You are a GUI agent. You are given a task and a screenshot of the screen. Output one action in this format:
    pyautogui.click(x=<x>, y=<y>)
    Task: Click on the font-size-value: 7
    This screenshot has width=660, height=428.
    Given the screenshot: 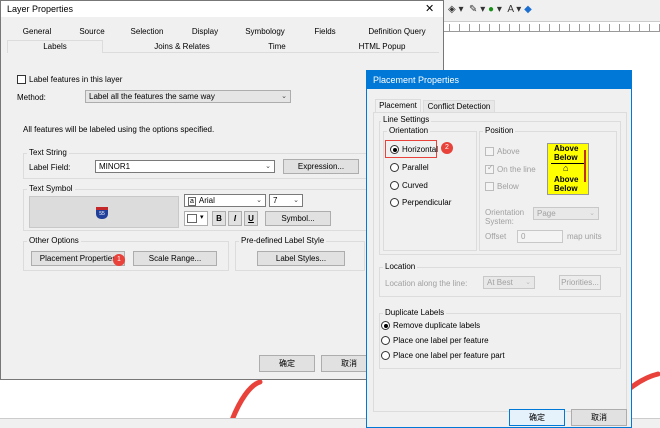 What is the action you would take?
    pyautogui.click(x=275, y=200)
    